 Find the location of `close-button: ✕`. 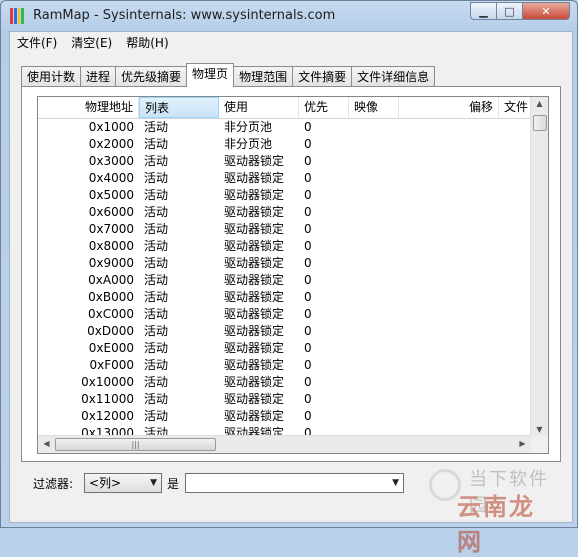

close-button: ✕ is located at coordinates (546, 11).